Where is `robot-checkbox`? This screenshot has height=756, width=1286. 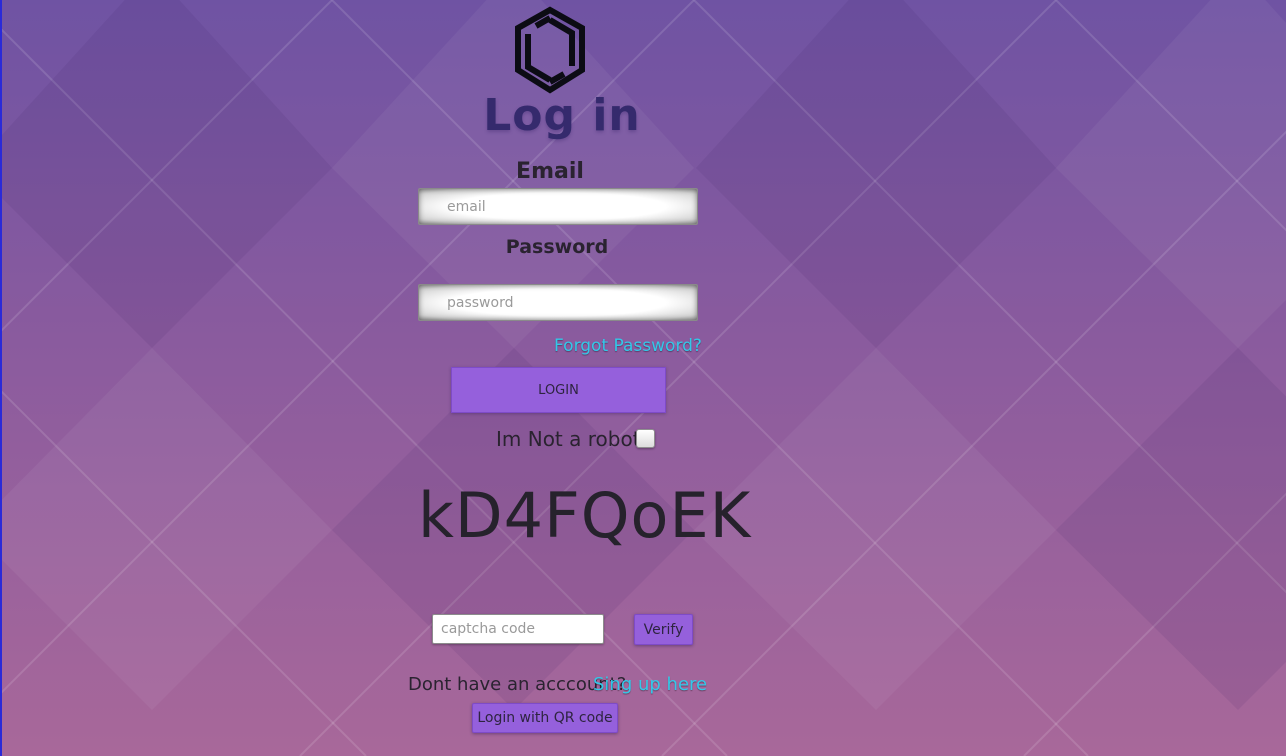
robot-checkbox is located at coordinates (645, 438).